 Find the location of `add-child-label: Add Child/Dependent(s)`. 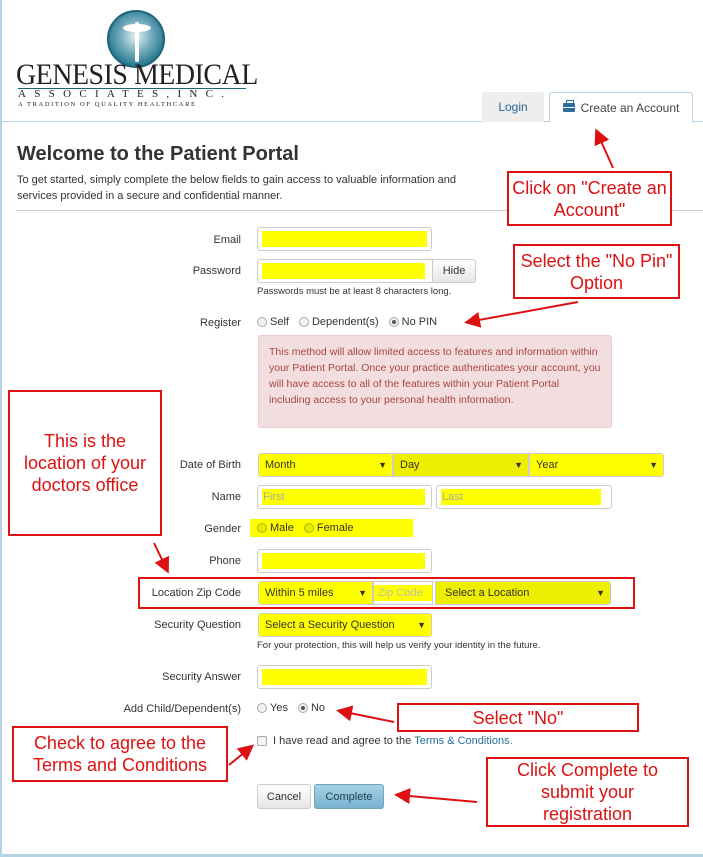

add-child-label: Add Child/Dependent(s) is located at coordinates (182, 709).